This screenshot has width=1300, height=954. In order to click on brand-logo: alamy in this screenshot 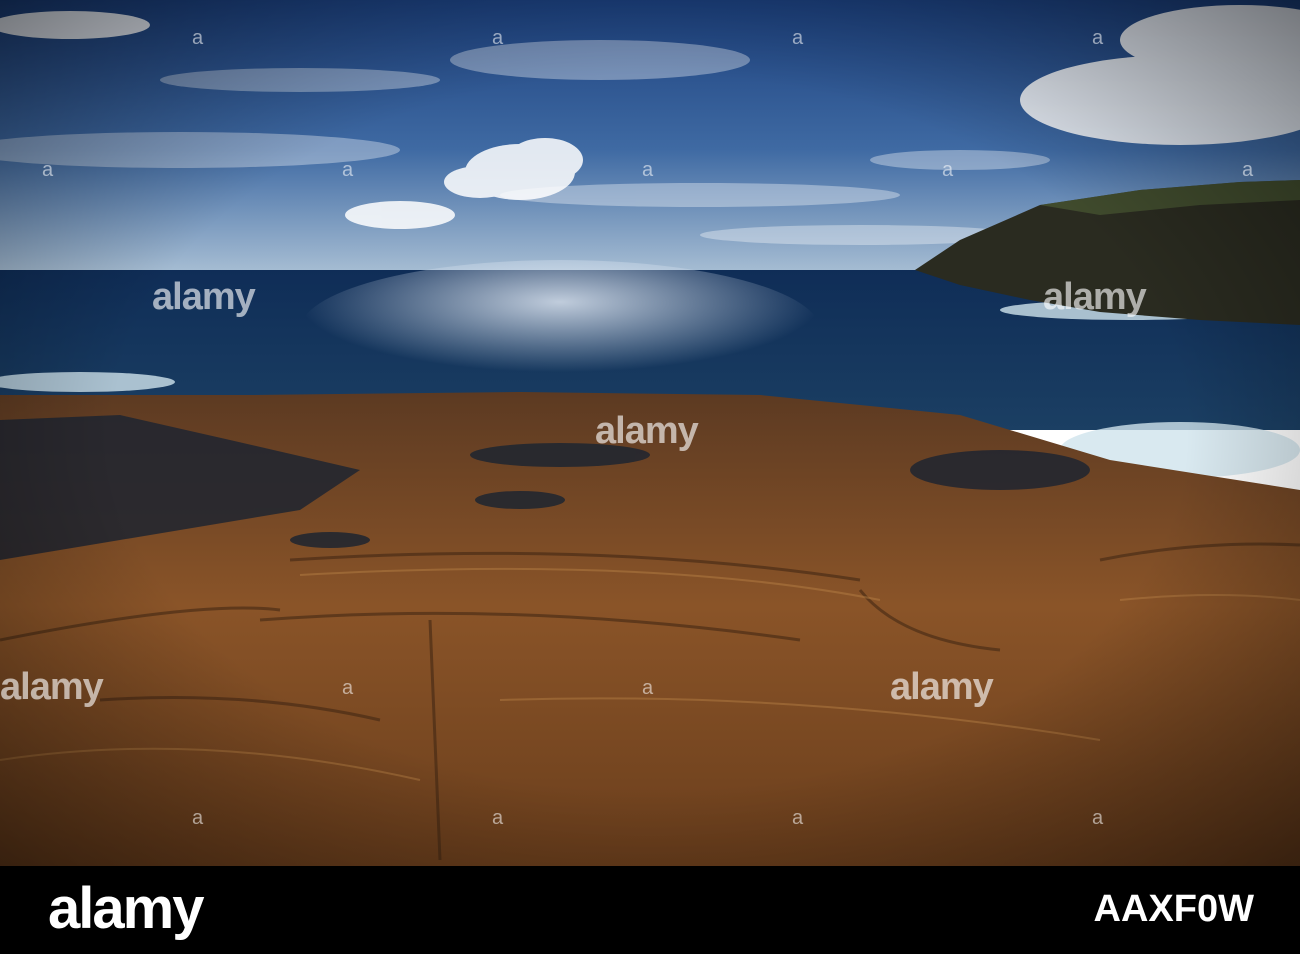, I will do `click(126, 908)`.